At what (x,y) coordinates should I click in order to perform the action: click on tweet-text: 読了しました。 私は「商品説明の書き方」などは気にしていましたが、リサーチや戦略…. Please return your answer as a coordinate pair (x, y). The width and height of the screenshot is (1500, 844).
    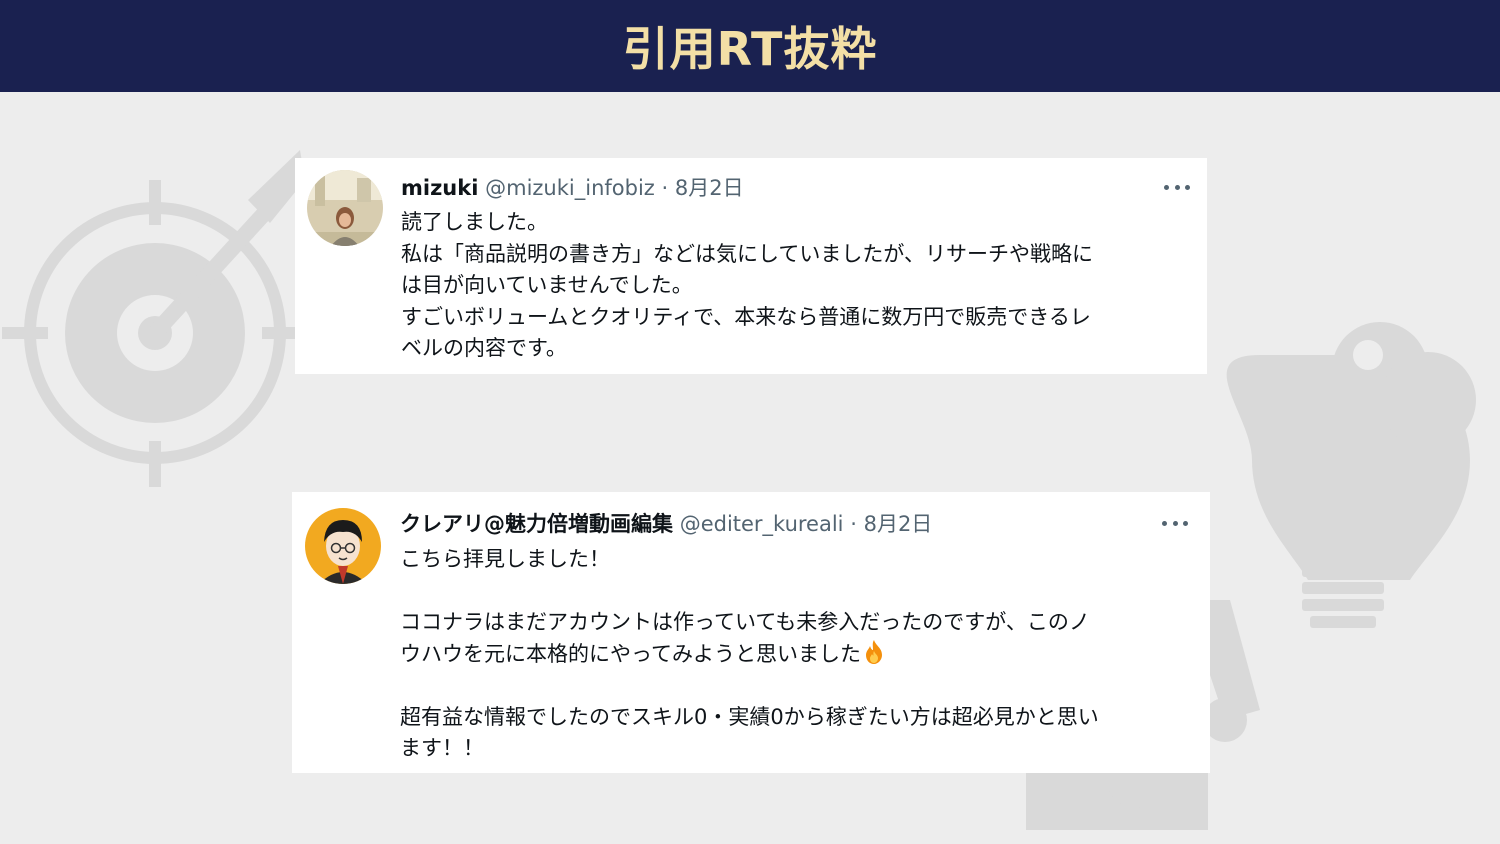
    Looking at the image, I should click on (747, 286).